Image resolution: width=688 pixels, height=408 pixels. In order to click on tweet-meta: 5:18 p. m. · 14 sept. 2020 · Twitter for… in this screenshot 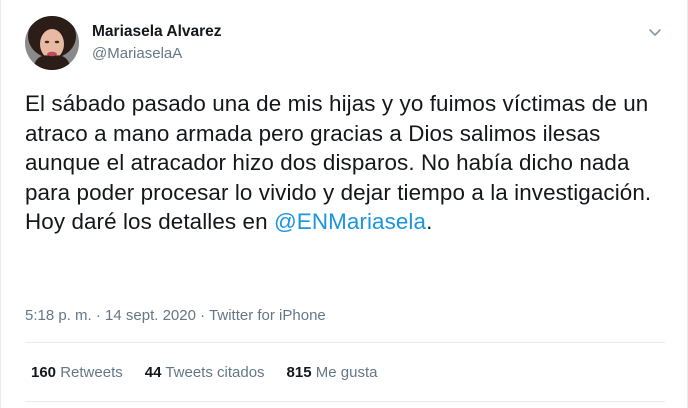, I will do `click(175, 316)`.